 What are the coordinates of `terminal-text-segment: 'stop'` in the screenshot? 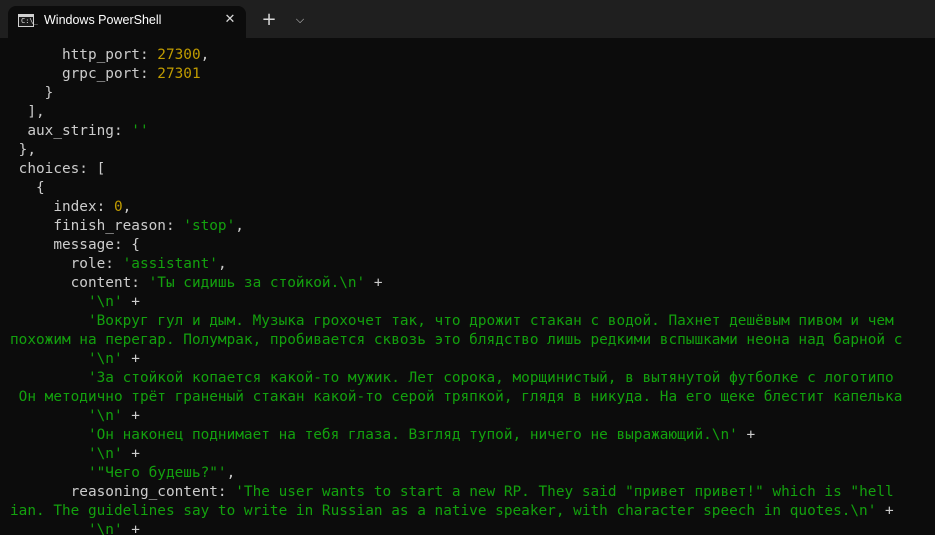 It's located at (209, 226).